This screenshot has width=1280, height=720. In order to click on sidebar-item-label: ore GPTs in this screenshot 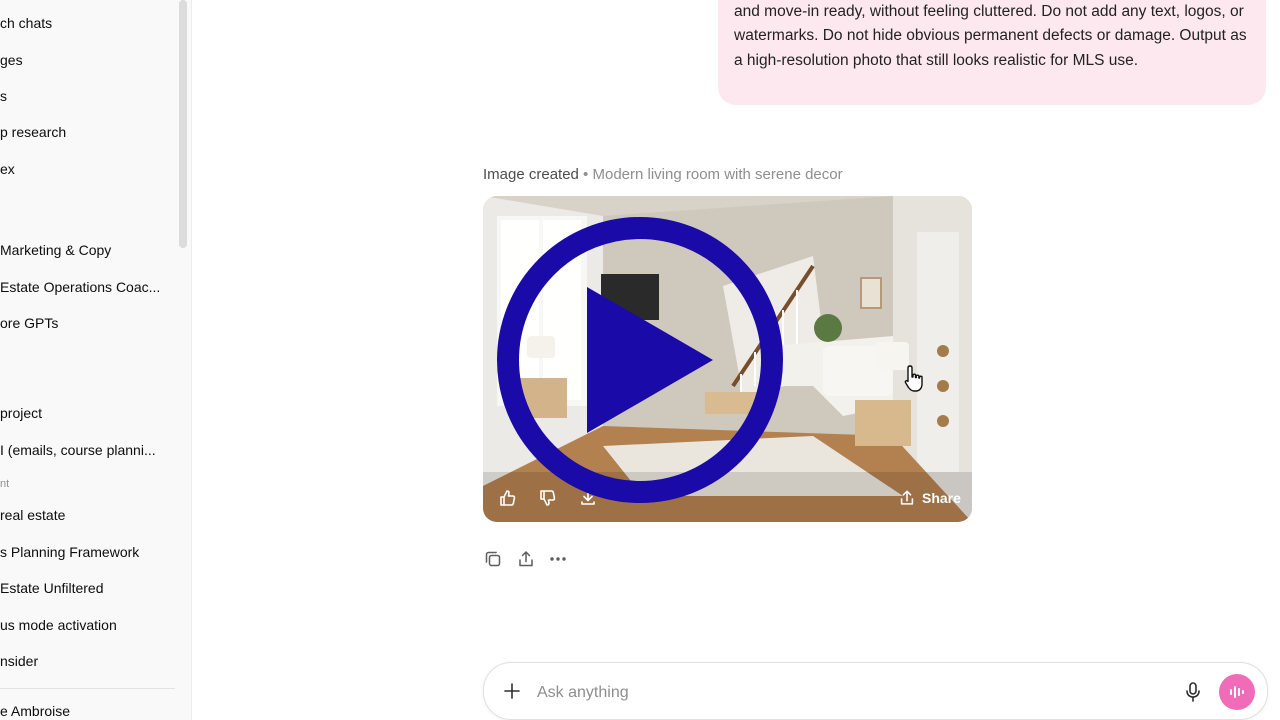, I will do `click(29, 323)`.